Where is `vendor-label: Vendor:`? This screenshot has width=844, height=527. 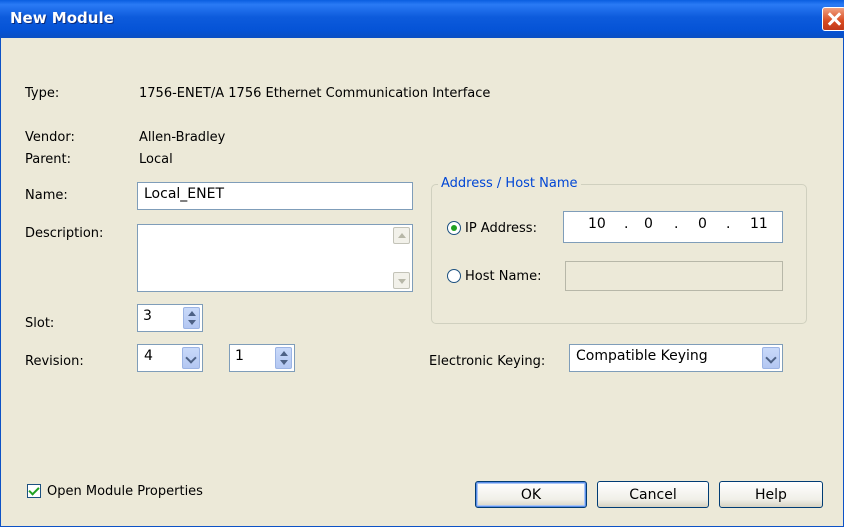
vendor-label: Vendor: is located at coordinates (50, 137).